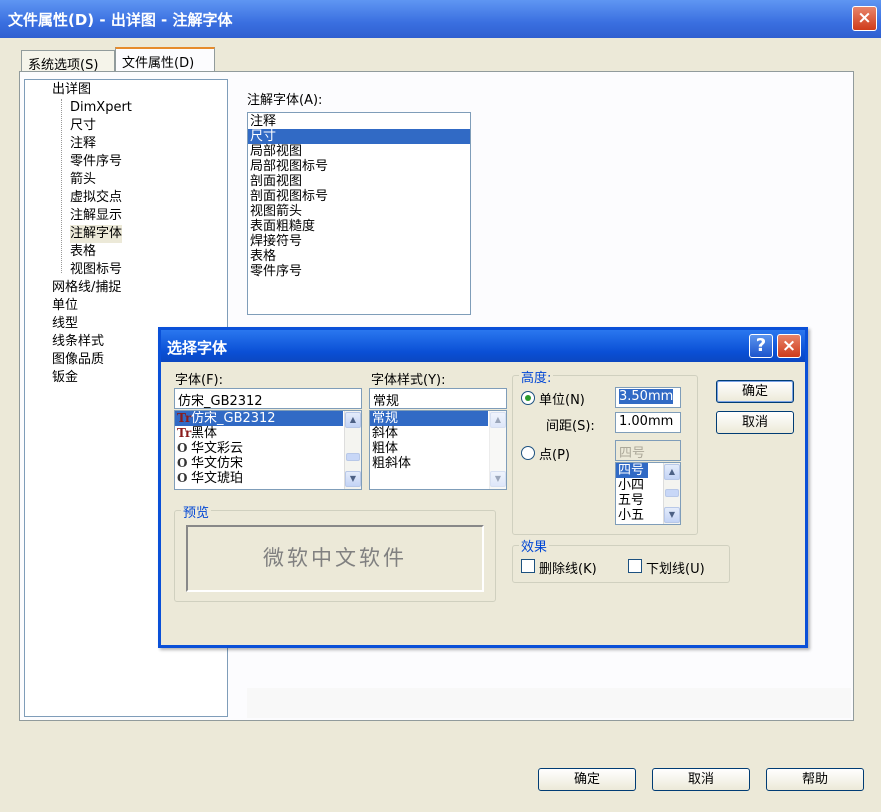  Describe the element at coordinates (120, 20) in the screenshot. I see `window-title: 文件属性(D) - 出详图 - 注解字体` at that location.